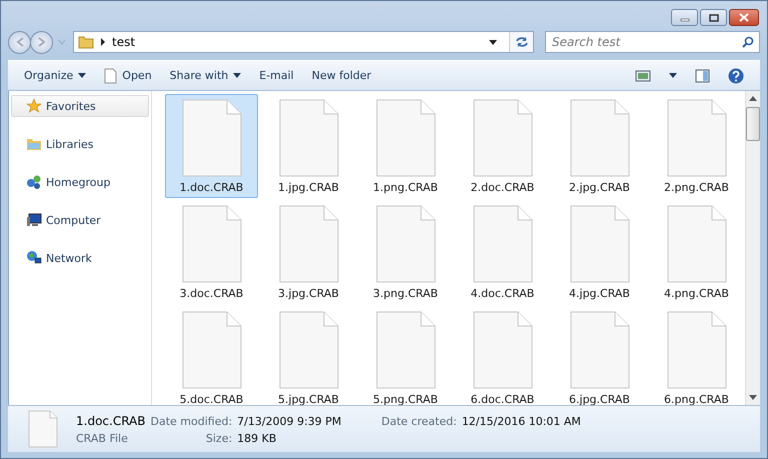 This screenshot has width=768, height=459. I want to click on field-label: Date created:, so click(419, 421).